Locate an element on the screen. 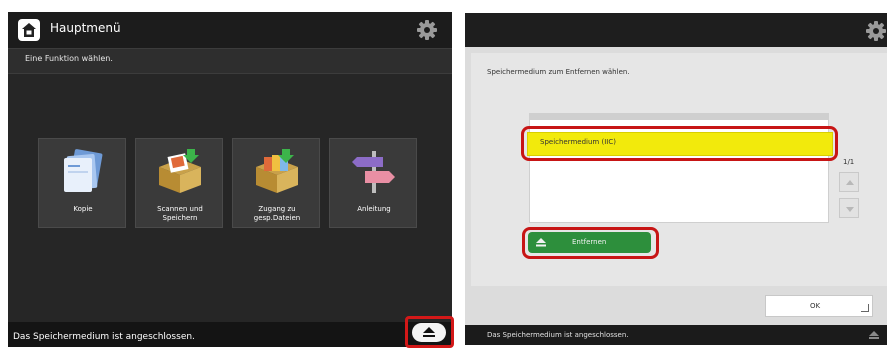 The height and width of the screenshot is (349, 887). subtitle: Eine Funktion wählen. is located at coordinates (69, 58).